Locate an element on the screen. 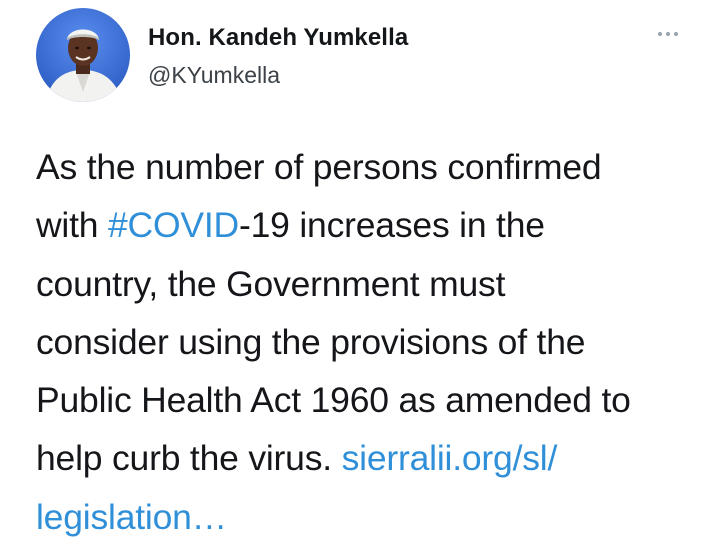 The image size is (720, 551). tweet-line: As the number of persons confirmed is located at coordinates (319, 167).